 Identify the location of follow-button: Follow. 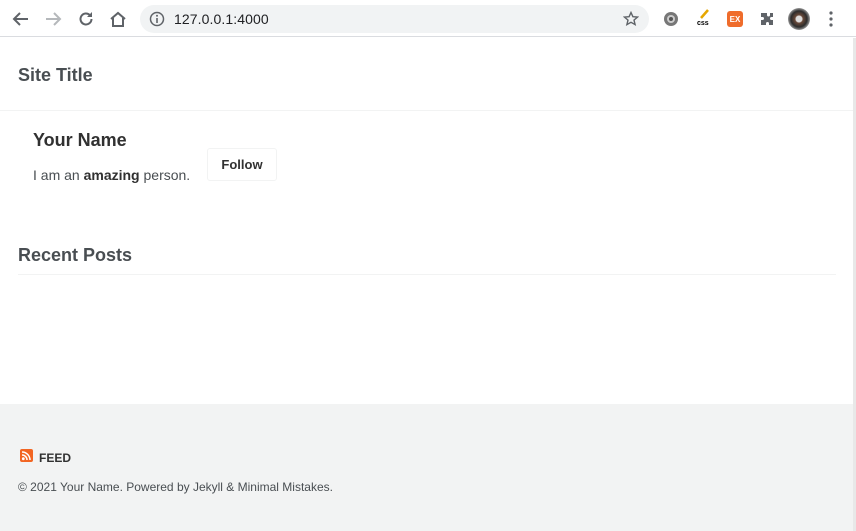
(242, 164).